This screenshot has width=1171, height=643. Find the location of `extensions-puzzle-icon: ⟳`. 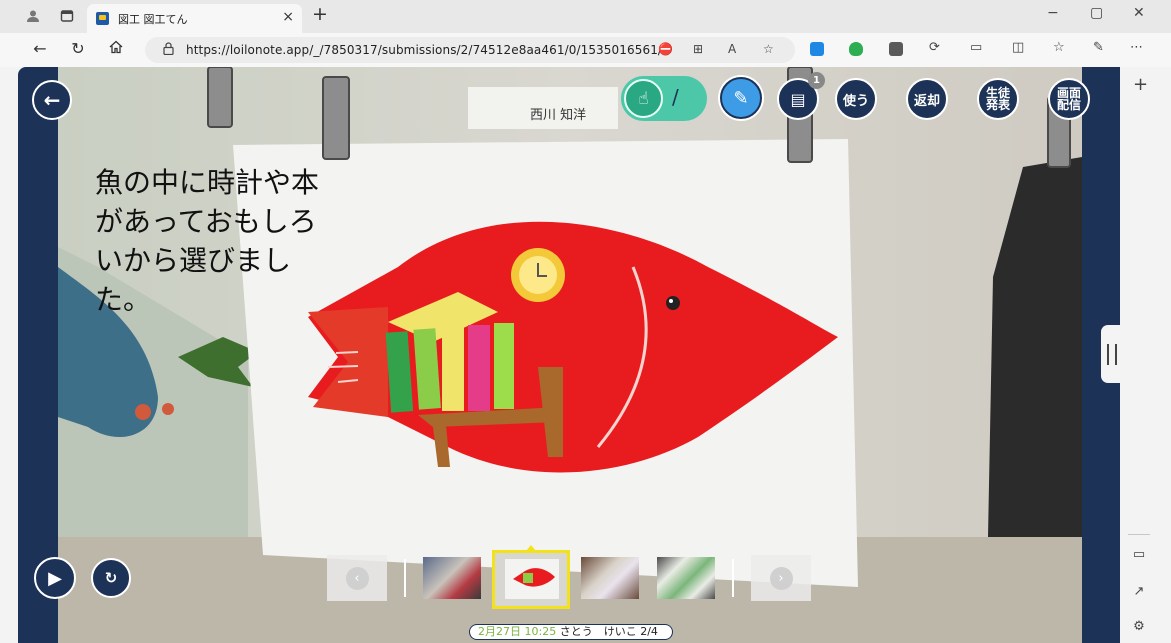

extensions-puzzle-icon: ⟳ is located at coordinates (934, 47).